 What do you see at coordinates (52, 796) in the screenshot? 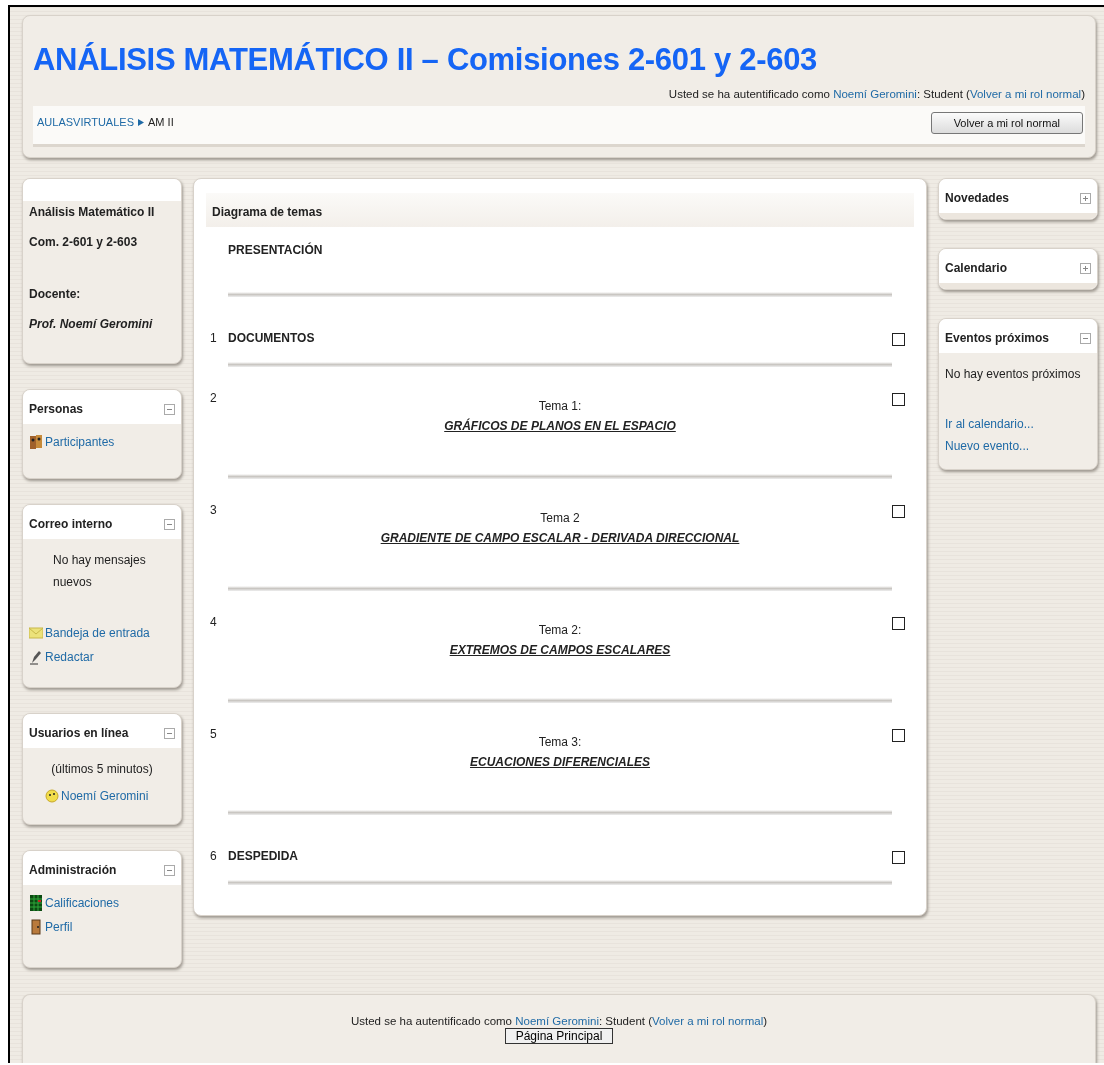
I see `smiley-icon` at bounding box center [52, 796].